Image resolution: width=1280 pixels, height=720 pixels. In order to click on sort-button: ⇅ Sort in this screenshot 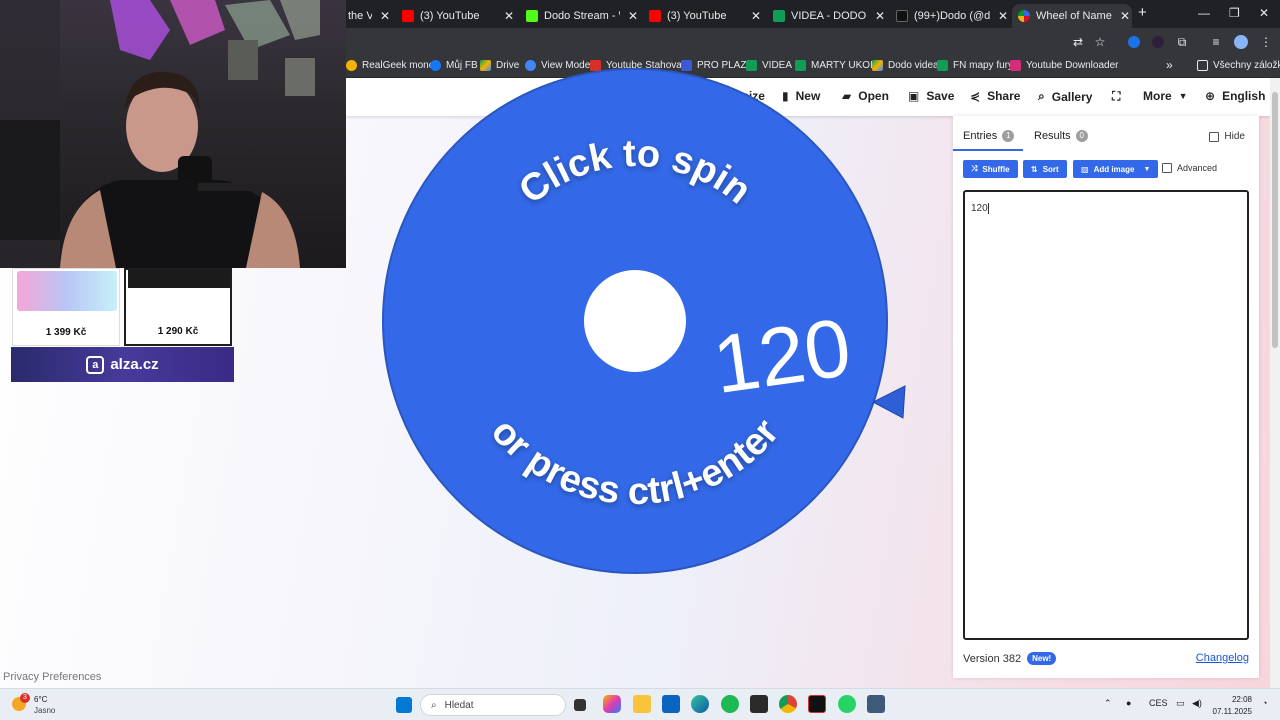, I will do `click(1045, 169)`.